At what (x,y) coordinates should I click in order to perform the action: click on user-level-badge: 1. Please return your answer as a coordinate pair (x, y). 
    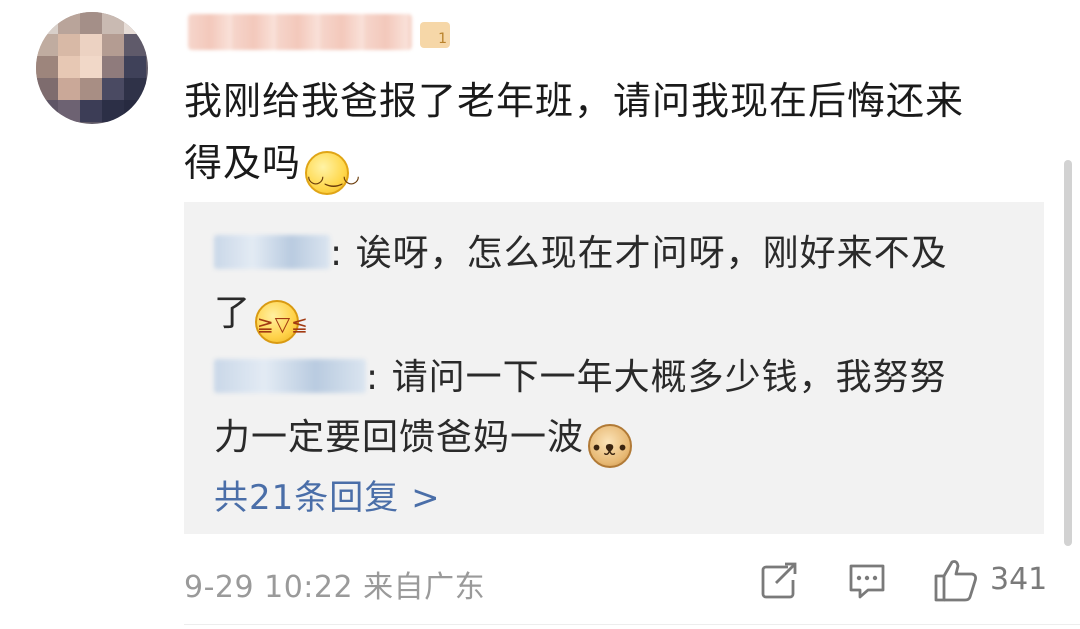
    Looking at the image, I should click on (435, 35).